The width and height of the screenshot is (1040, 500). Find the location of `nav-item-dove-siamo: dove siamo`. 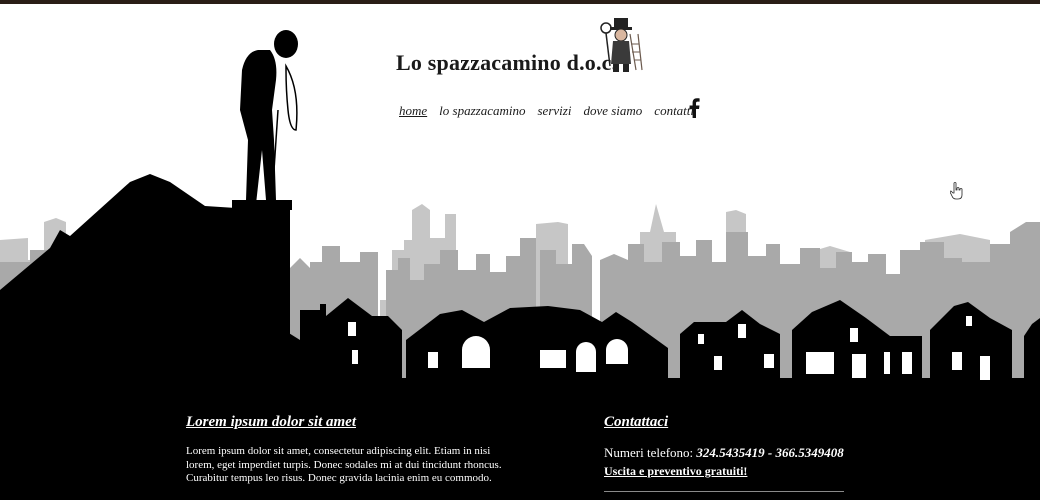

nav-item-dove-siamo: dove siamo is located at coordinates (612, 111).